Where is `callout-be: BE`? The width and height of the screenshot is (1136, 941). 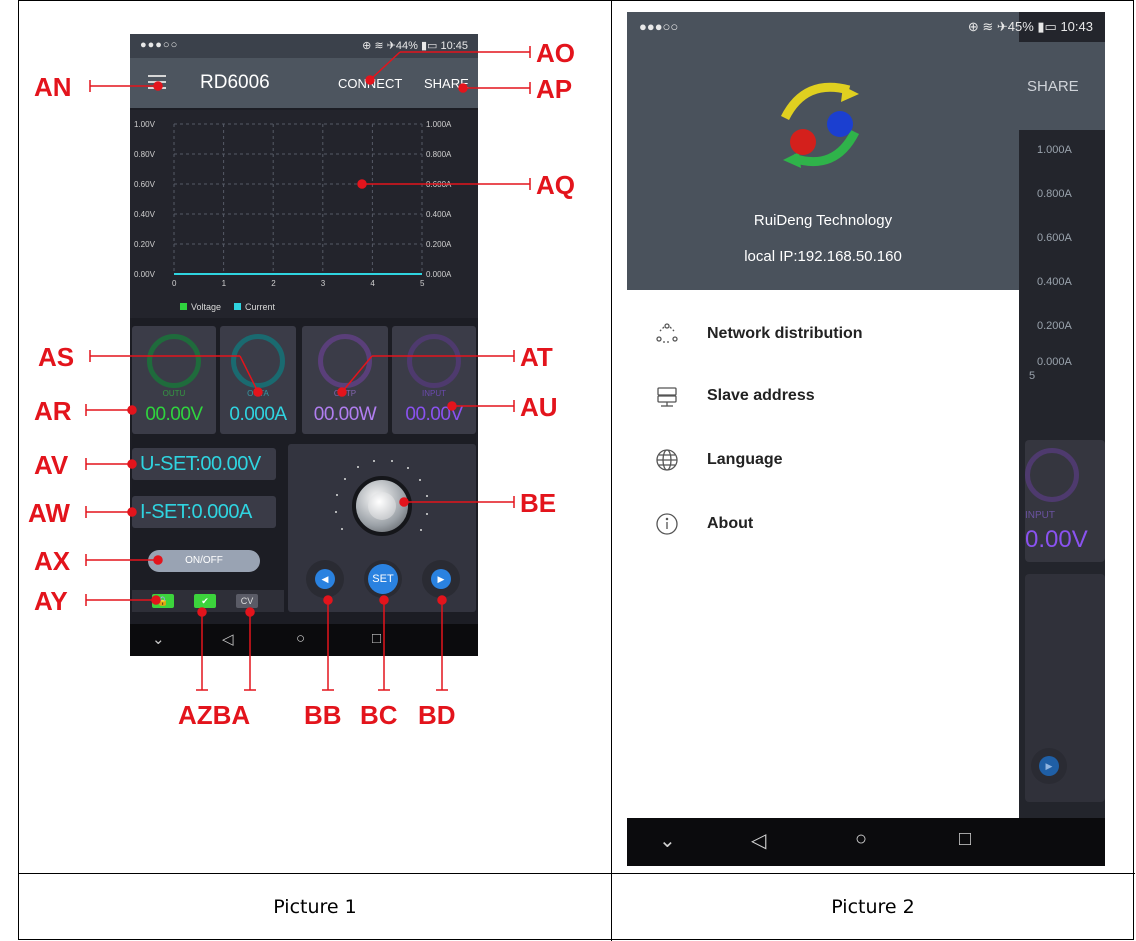
callout-be: BE is located at coordinates (538, 503).